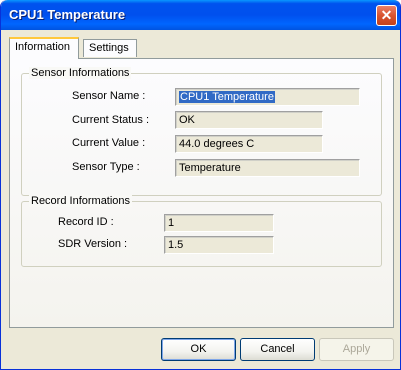 Image resolution: width=401 pixels, height=370 pixels. Describe the element at coordinates (219, 223) in the screenshot. I see `record-id-field: 1` at that location.